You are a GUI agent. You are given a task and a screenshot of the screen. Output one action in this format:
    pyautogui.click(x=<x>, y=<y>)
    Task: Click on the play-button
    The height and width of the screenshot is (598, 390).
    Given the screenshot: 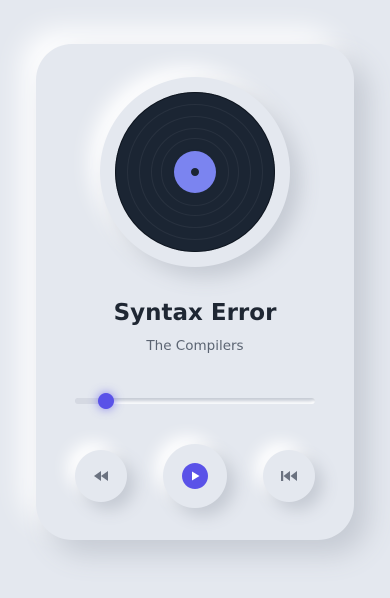 What is the action you would take?
    pyautogui.click(x=195, y=476)
    